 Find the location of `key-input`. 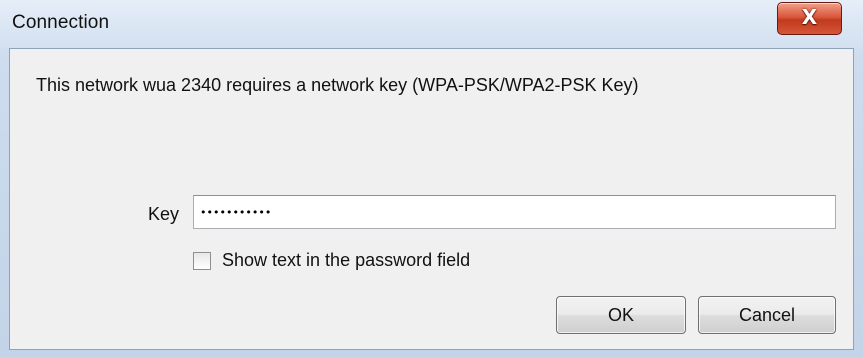

key-input is located at coordinates (514, 212).